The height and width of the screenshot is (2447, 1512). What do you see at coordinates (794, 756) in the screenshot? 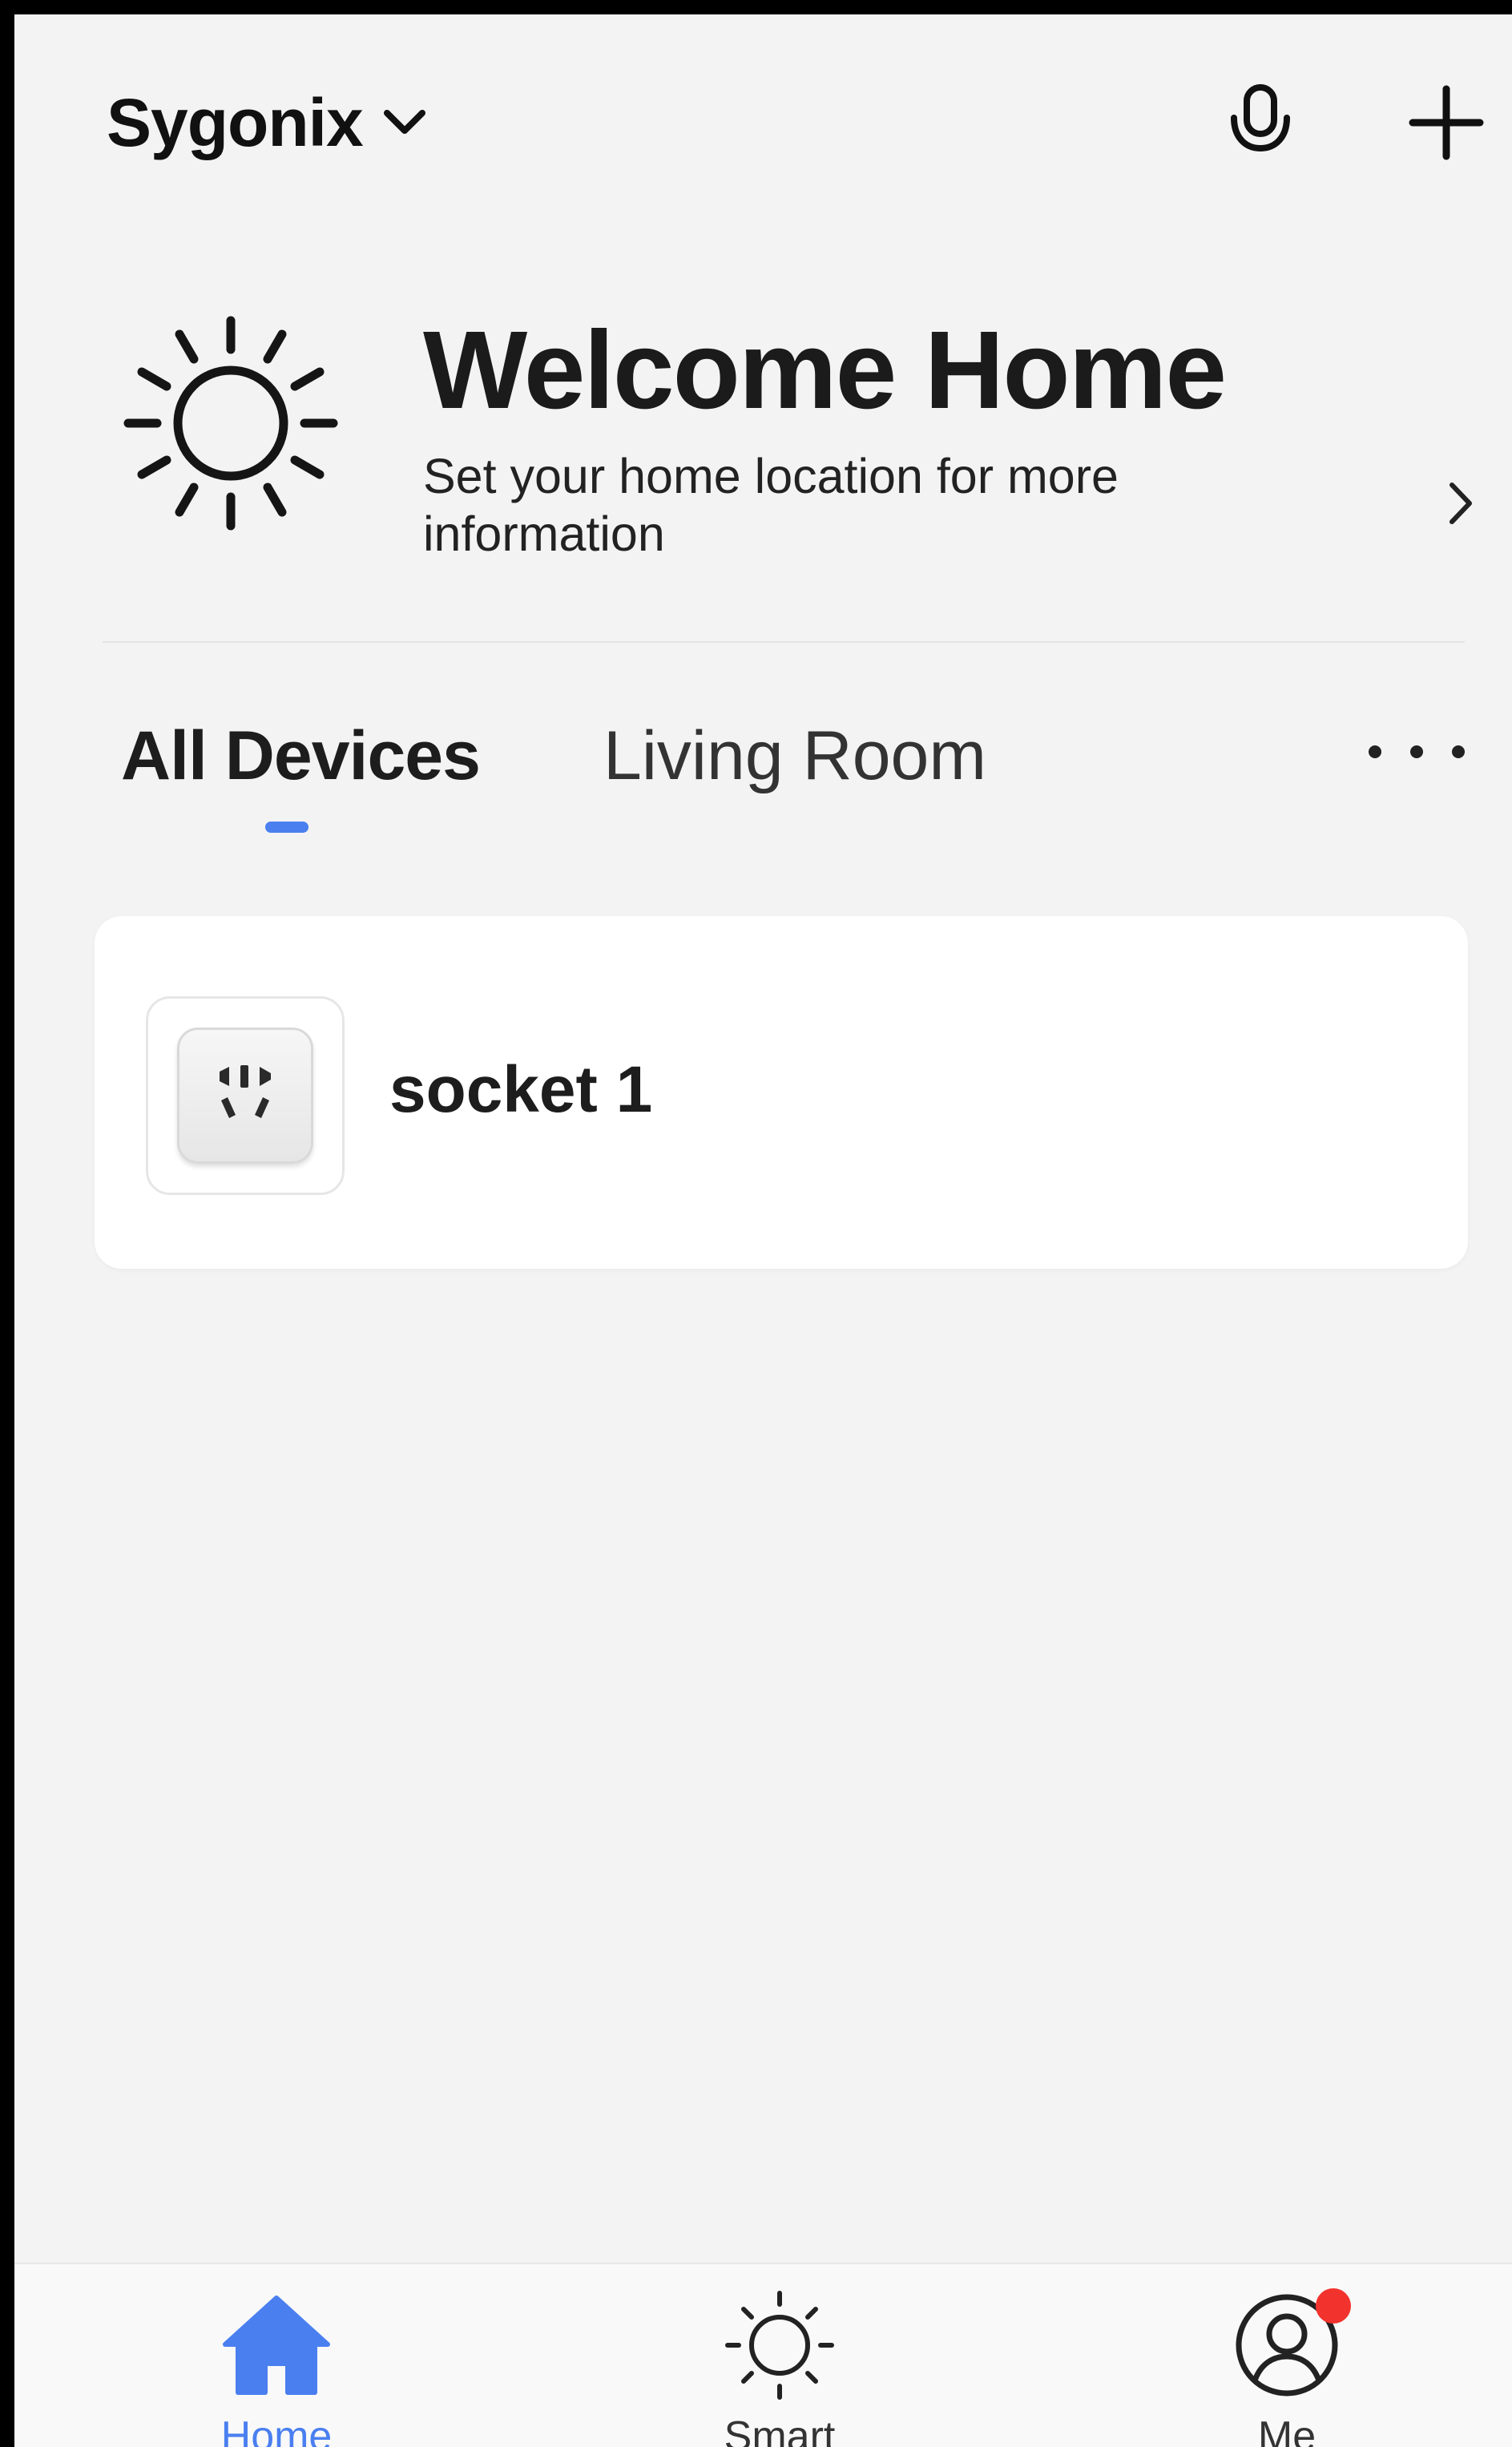
I see `tab-living-room: Living Room` at bounding box center [794, 756].